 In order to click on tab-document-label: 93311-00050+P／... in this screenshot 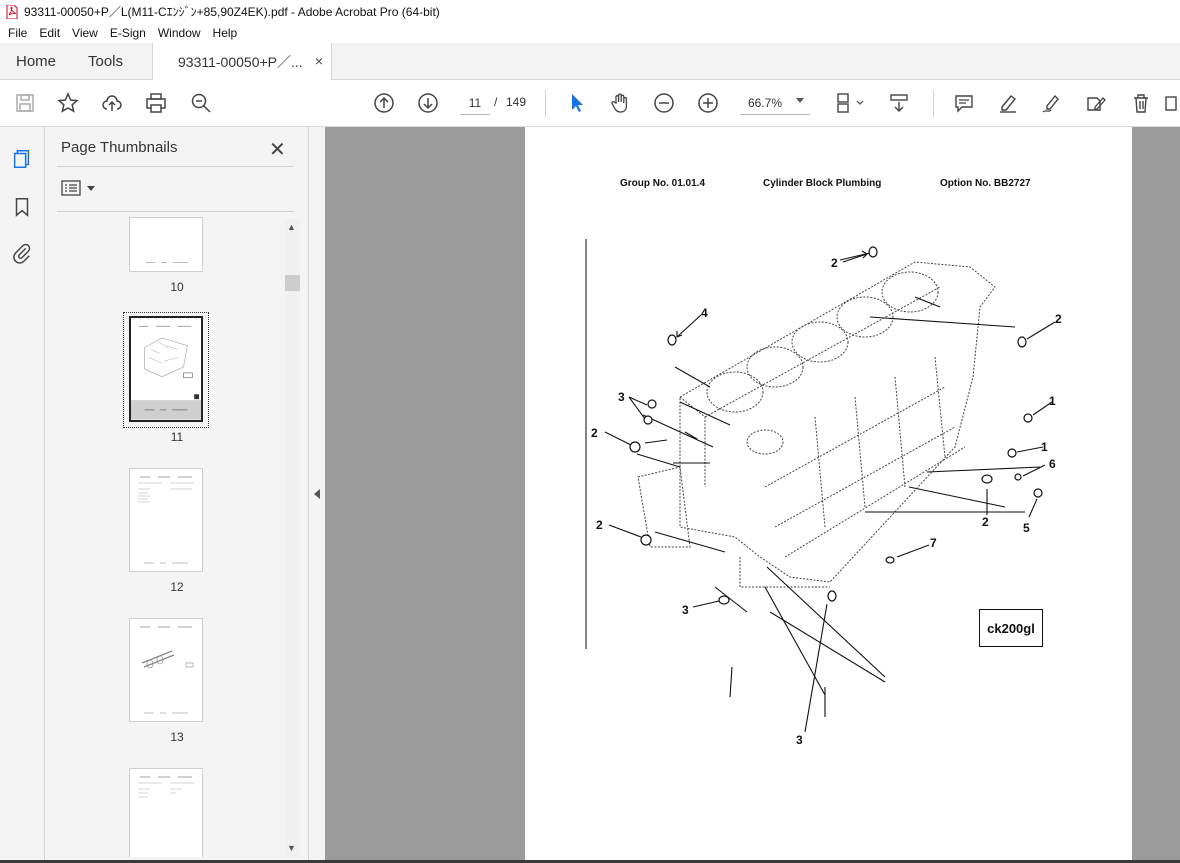, I will do `click(240, 62)`.